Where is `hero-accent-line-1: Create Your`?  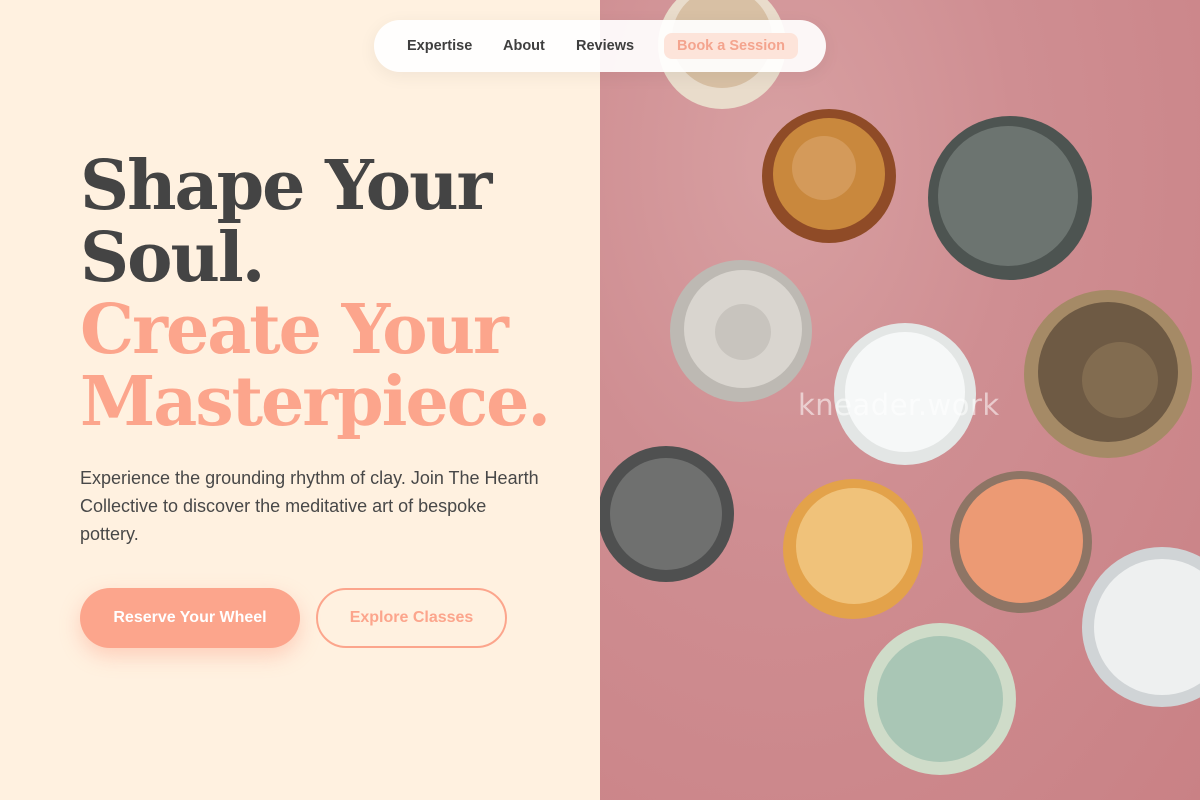
hero-accent-line-1: Create Your is located at coordinates (294, 330).